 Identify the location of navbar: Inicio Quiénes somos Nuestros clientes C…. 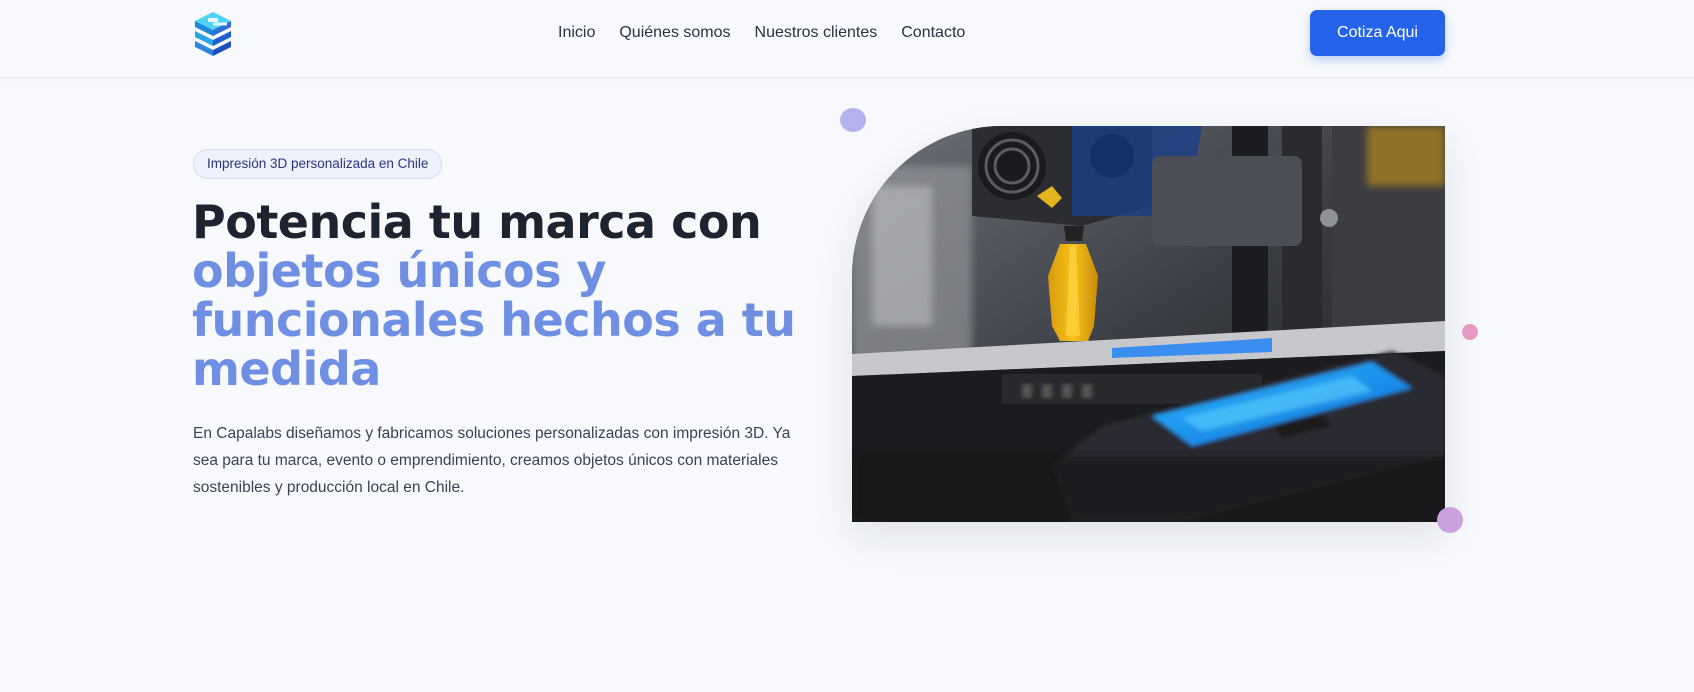
(847, 39).